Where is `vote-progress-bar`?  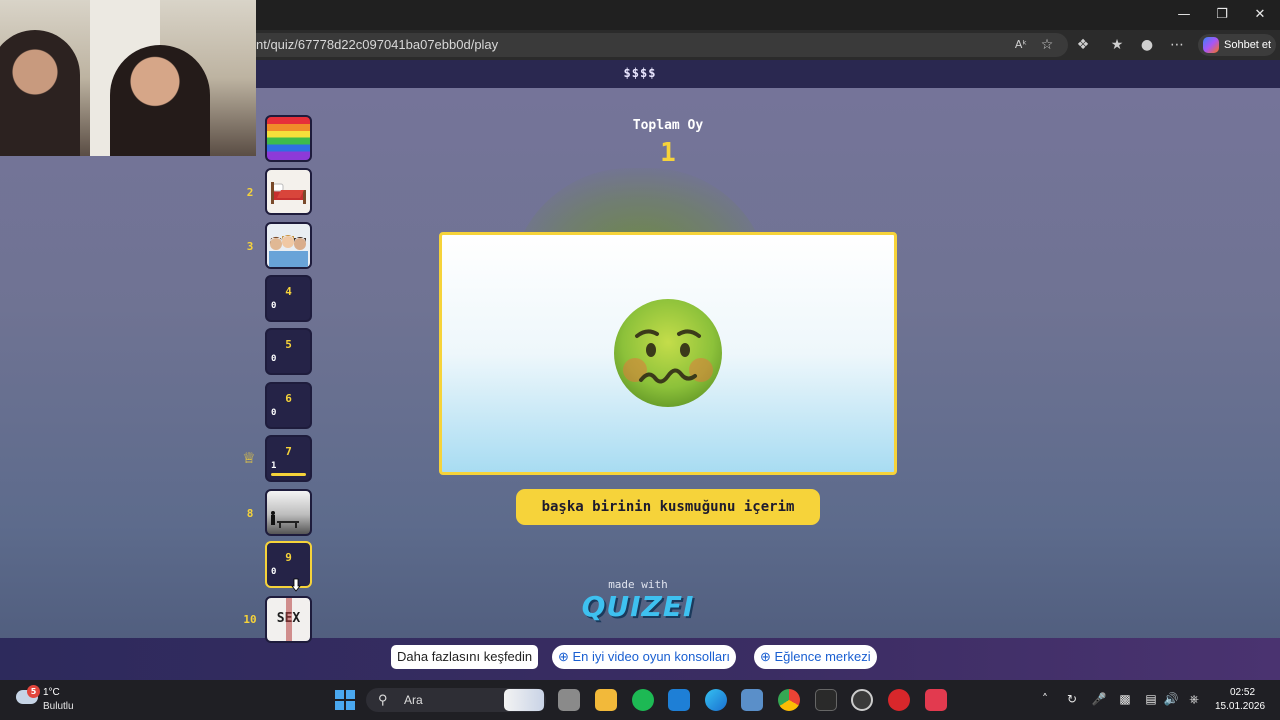
vote-progress-bar is located at coordinates (288, 474).